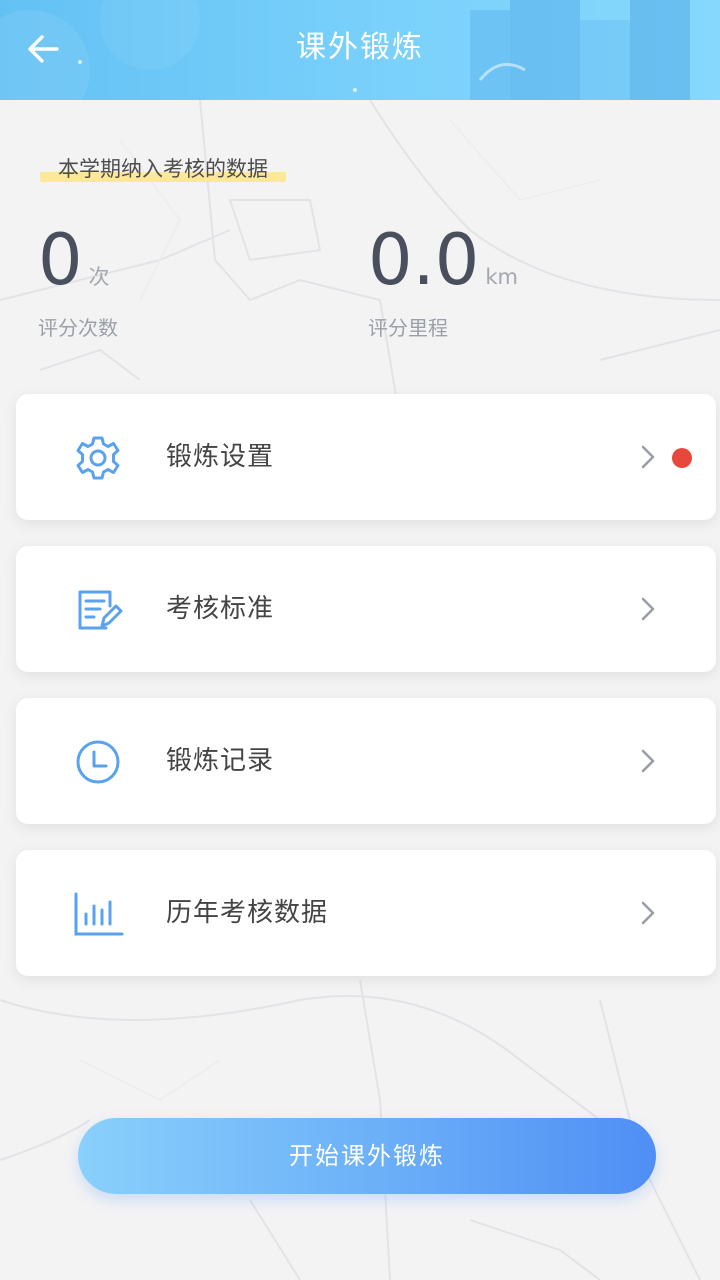 Image resolution: width=720 pixels, height=1280 pixels. Describe the element at coordinates (99, 277) in the screenshot. I see `score-count-unit: 次` at that location.